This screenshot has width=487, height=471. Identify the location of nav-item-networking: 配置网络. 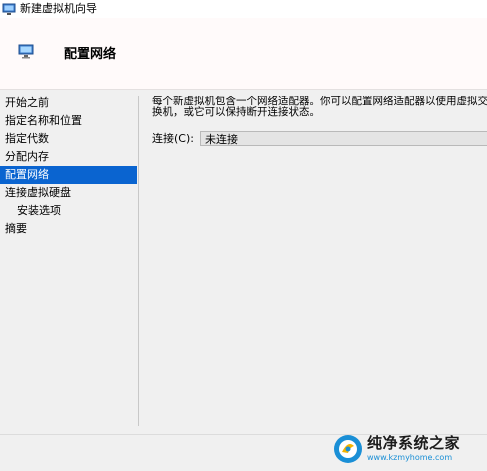
(68, 175).